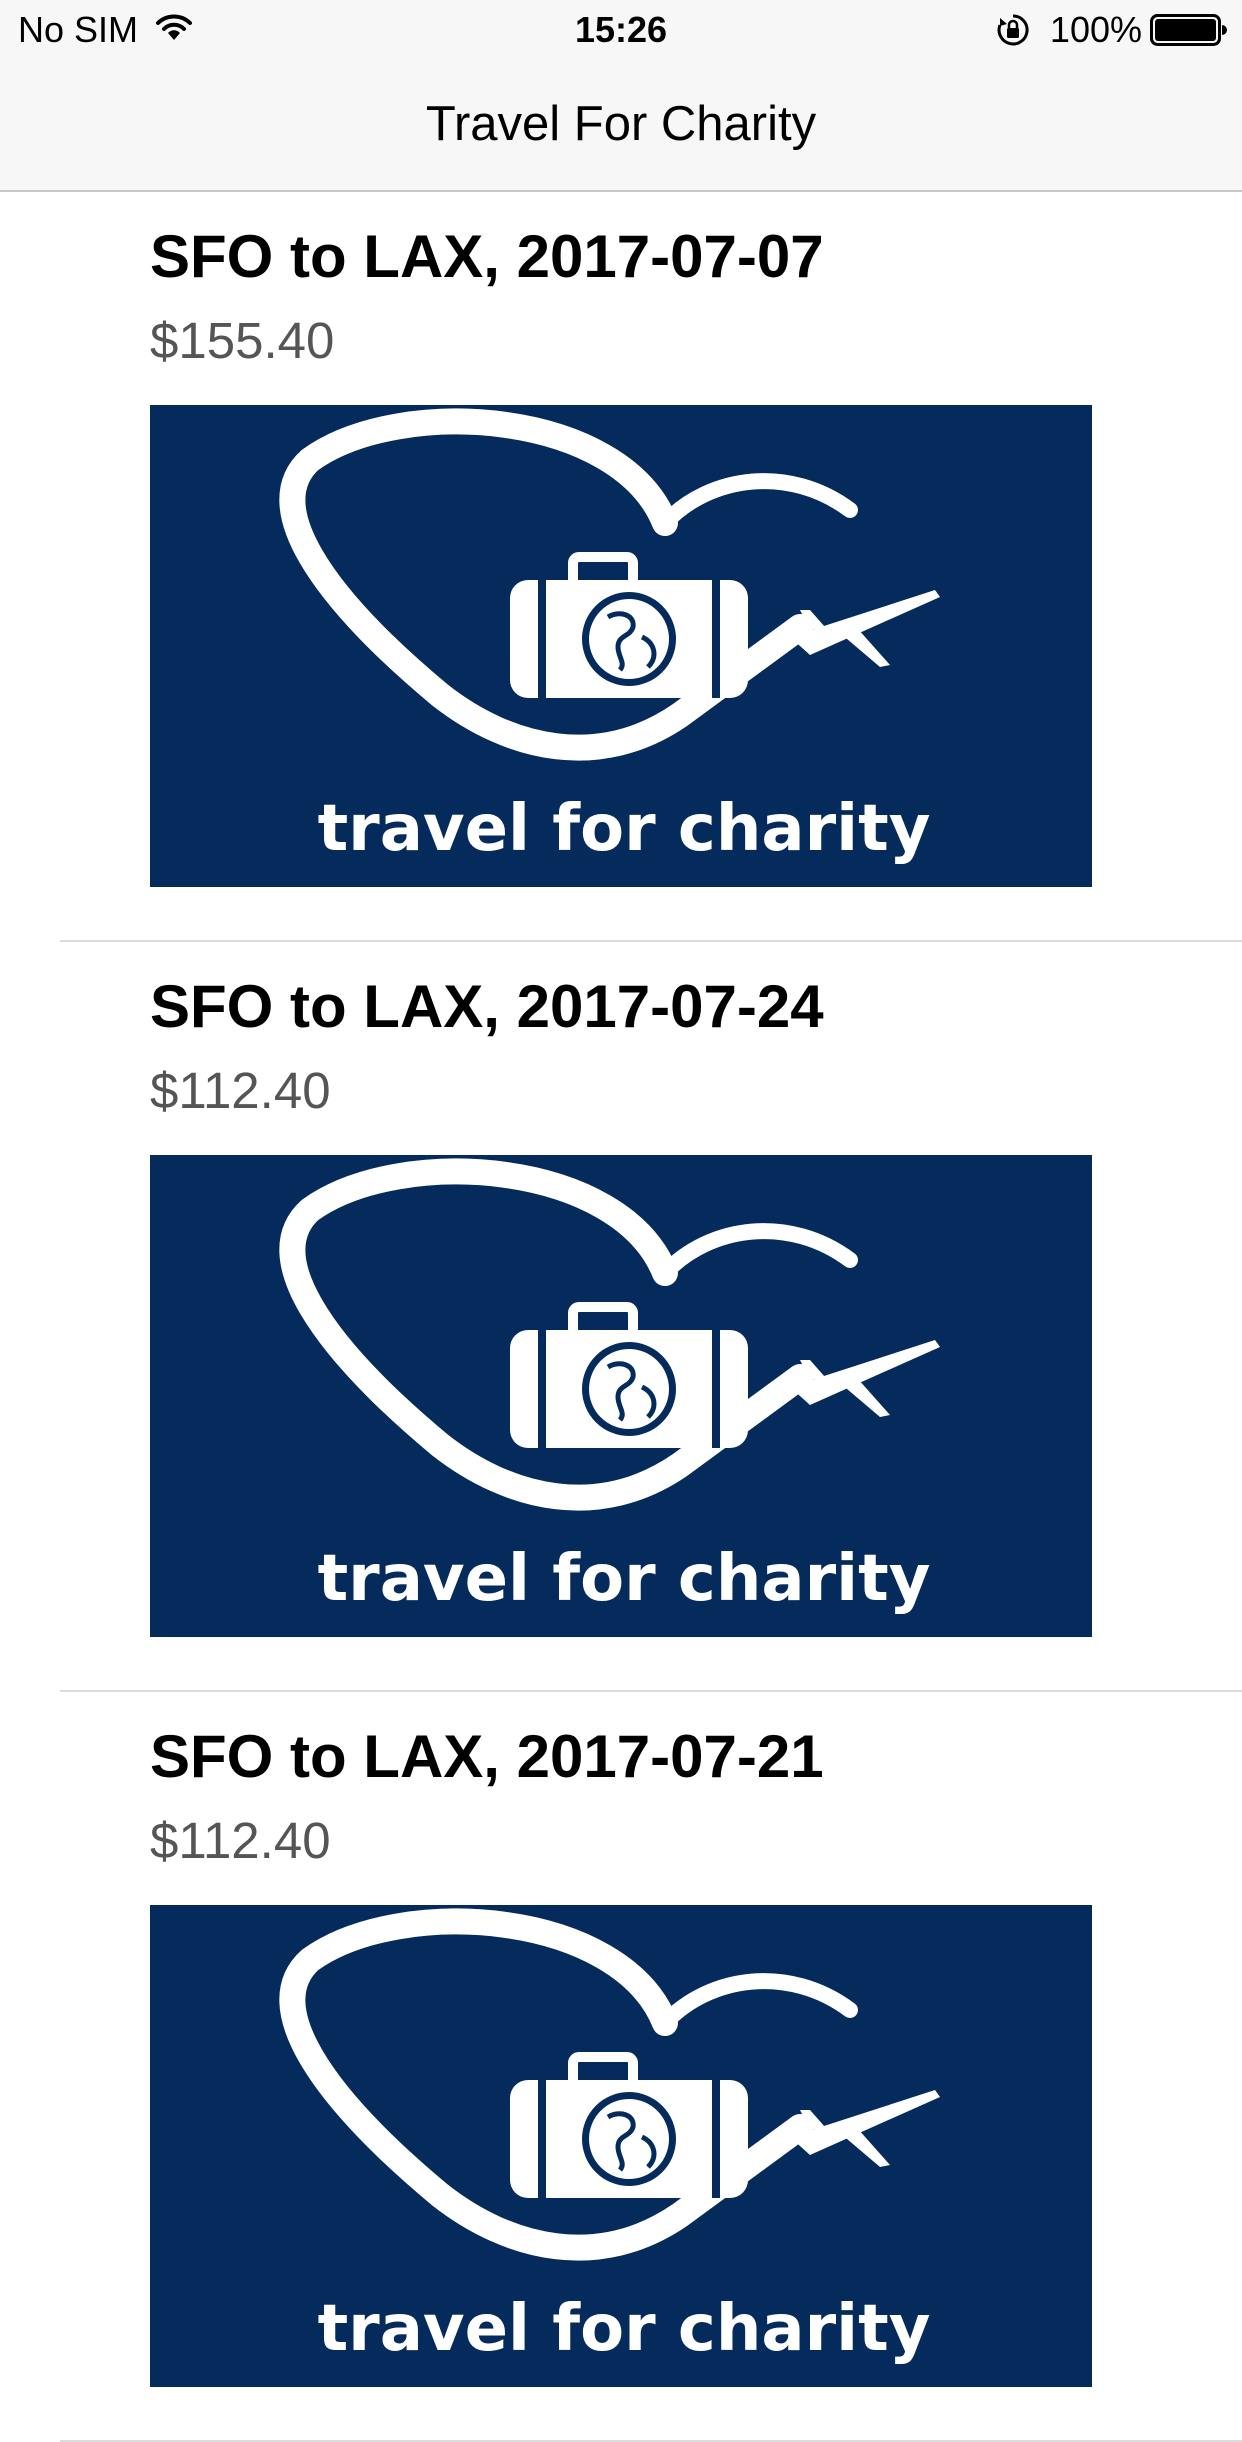  Describe the element at coordinates (242, 340) in the screenshot. I see `trip-price: $155.40` at that location.